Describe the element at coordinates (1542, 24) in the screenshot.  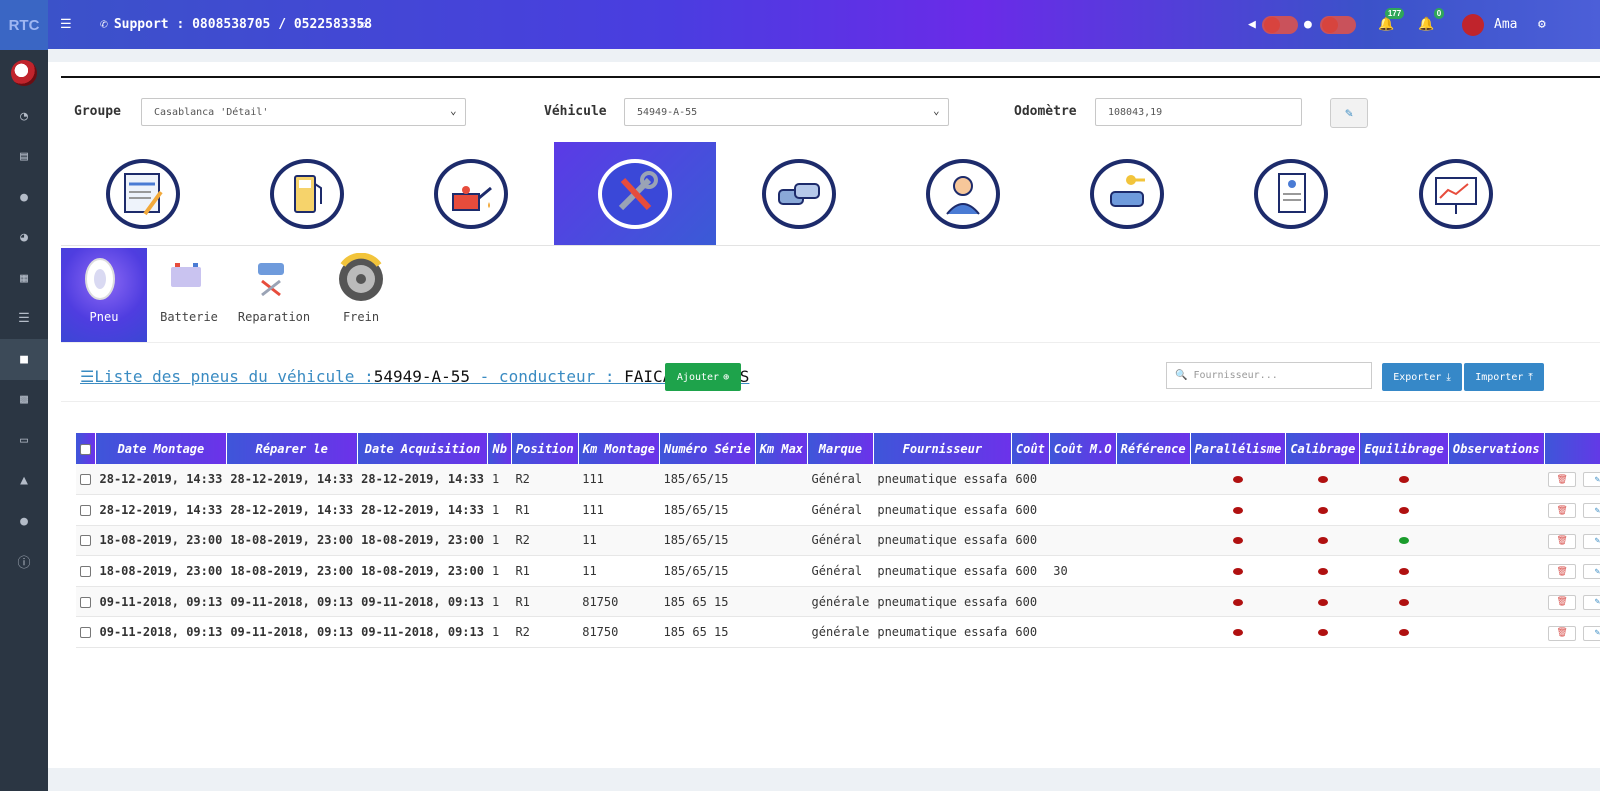
I see `settings-icon: ⚙` at that location.